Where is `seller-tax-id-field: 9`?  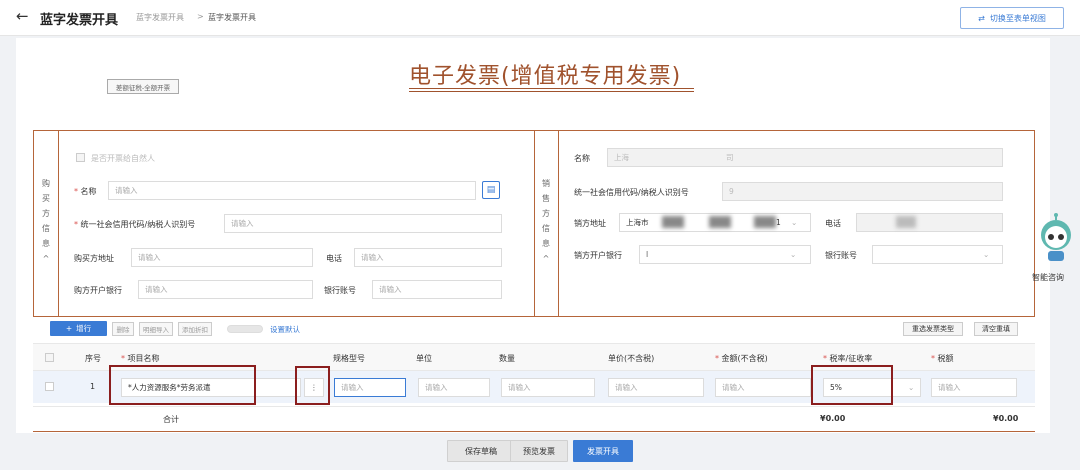
seller-tax-id-field: 9 is located at coordinates (862, 191).